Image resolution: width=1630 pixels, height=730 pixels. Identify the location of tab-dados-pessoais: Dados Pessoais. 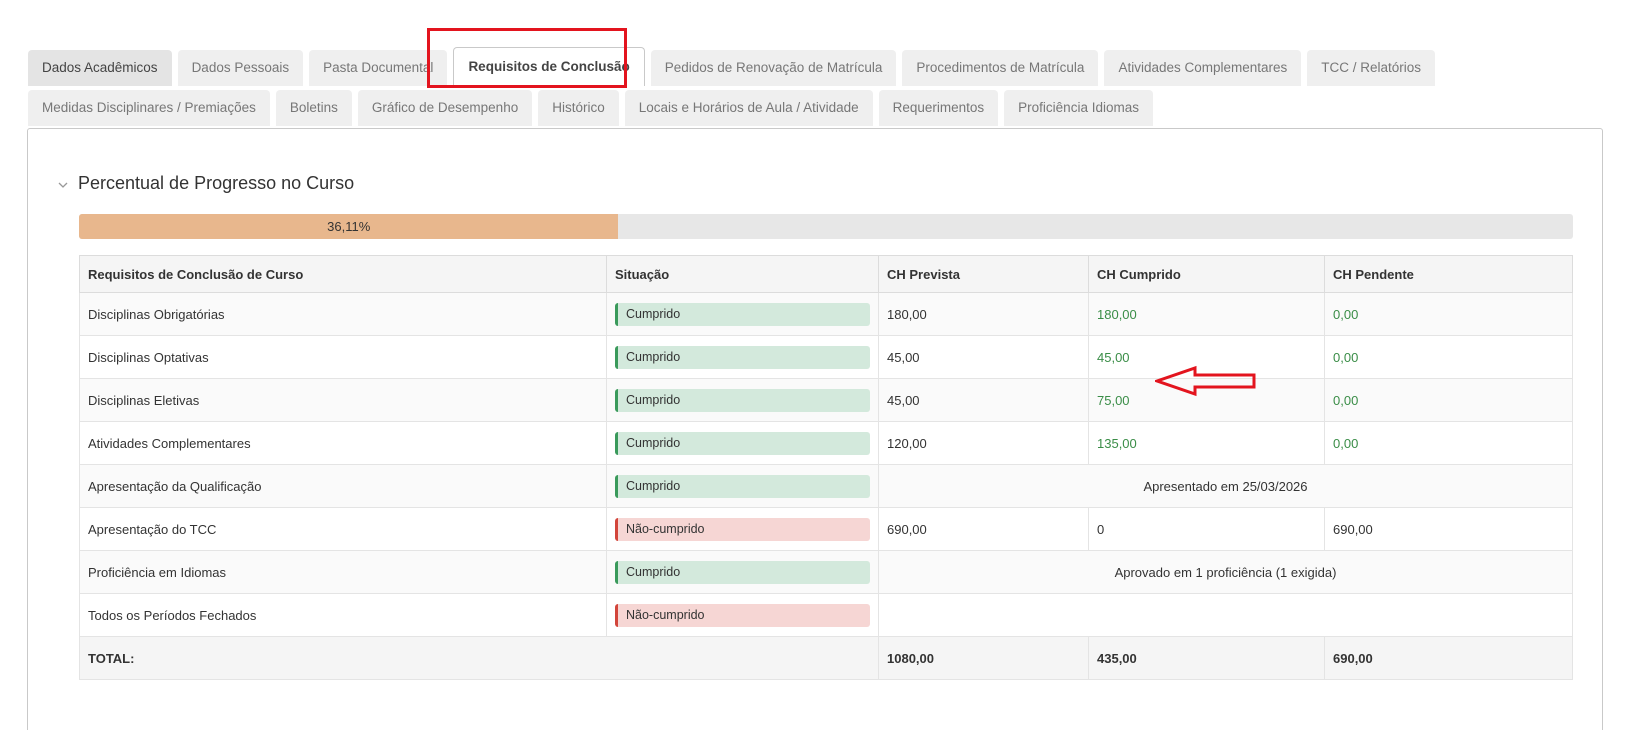
(240, 68).